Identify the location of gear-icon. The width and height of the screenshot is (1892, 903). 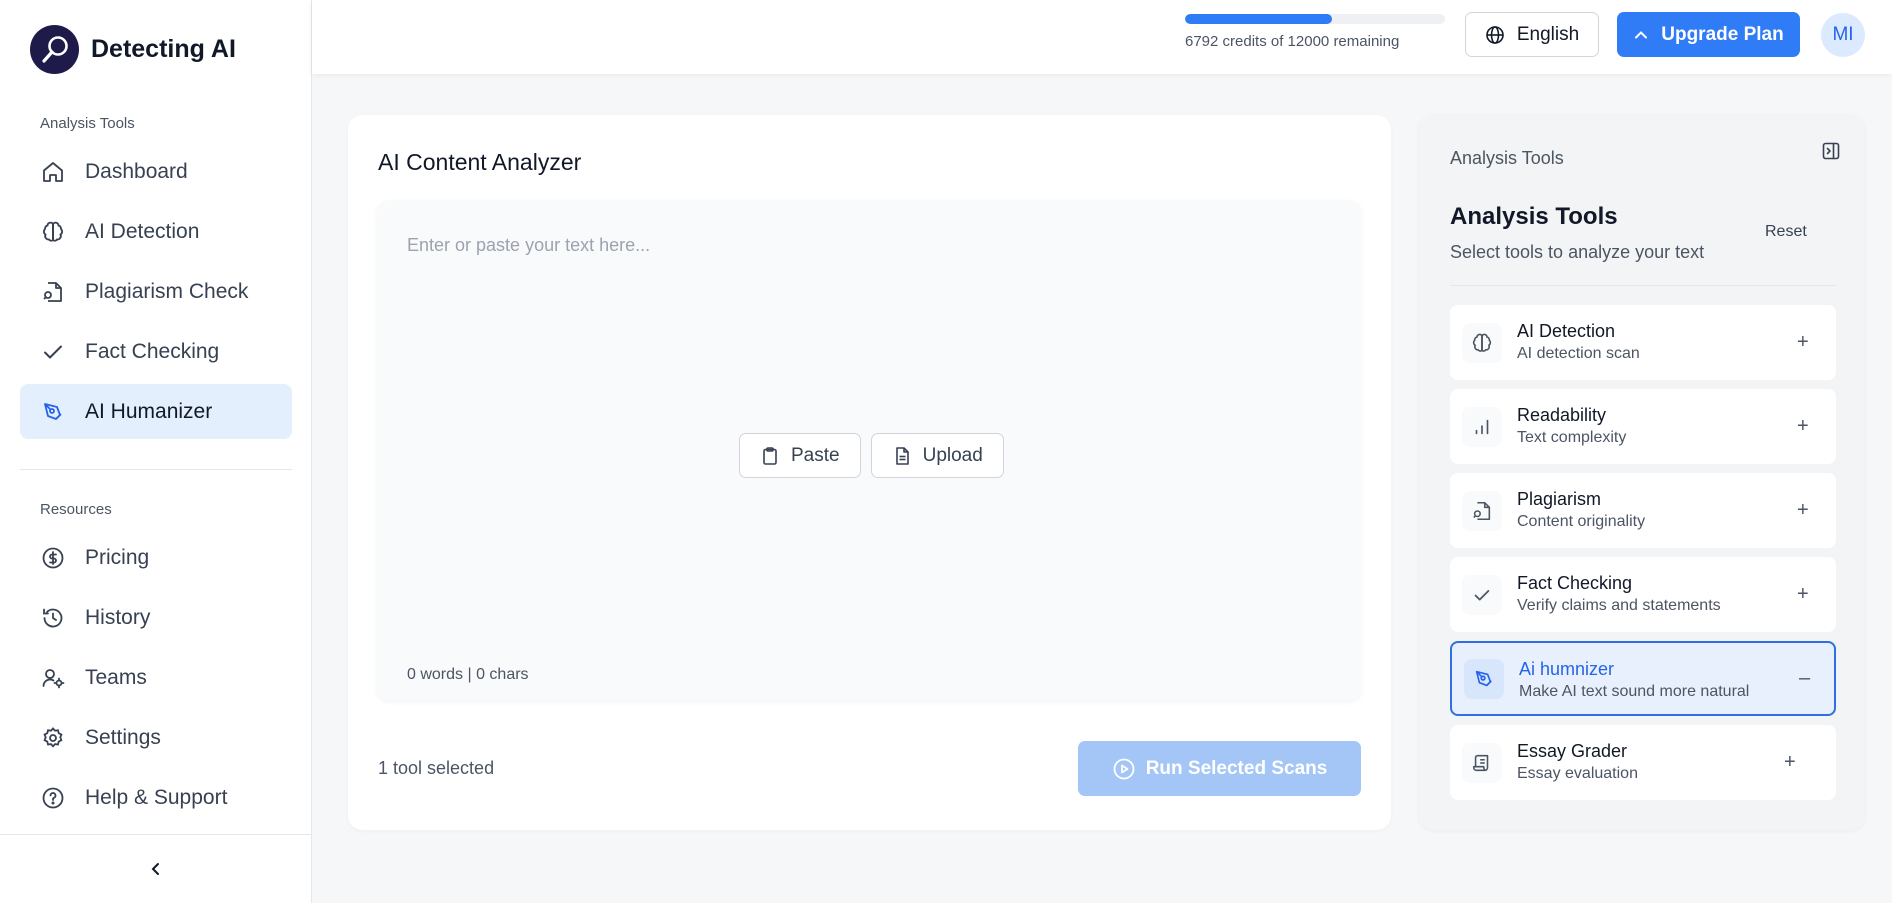
(53, 738).